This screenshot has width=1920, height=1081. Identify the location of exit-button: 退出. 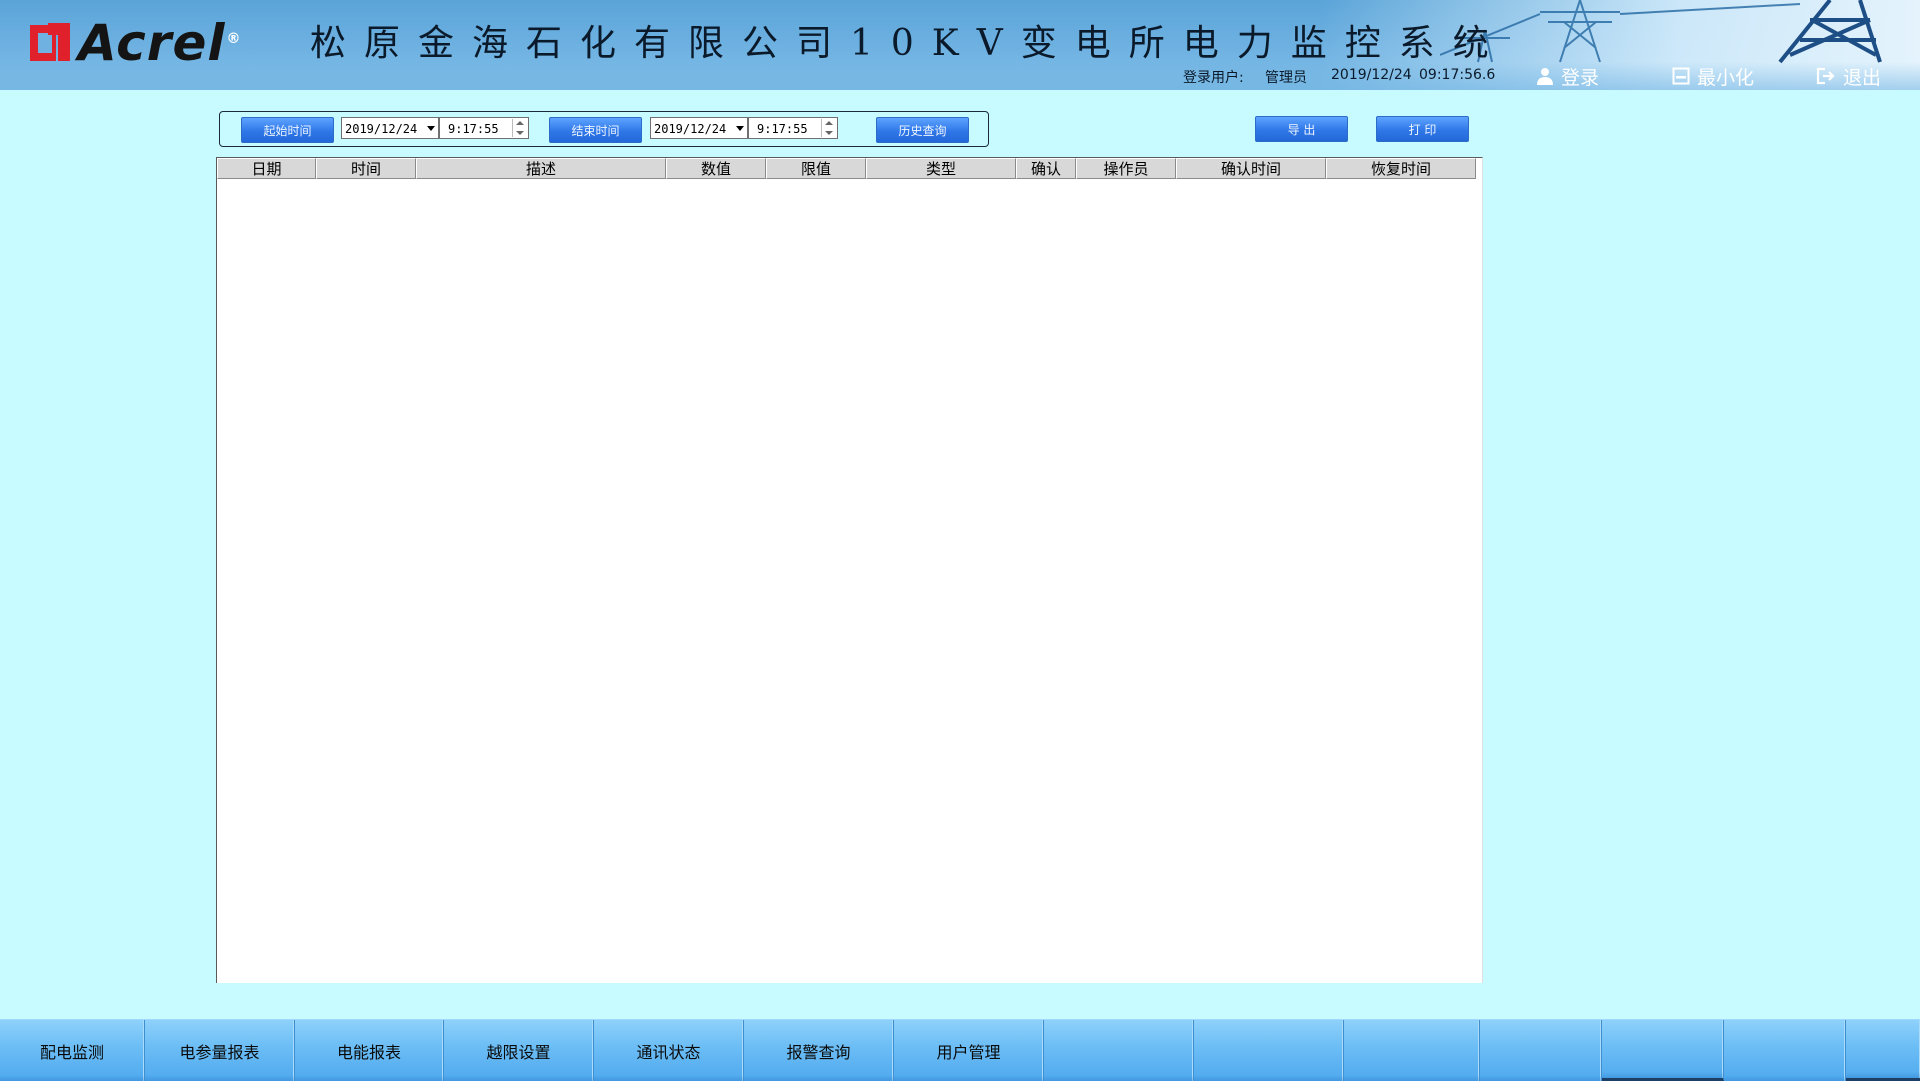
(1849, 76).